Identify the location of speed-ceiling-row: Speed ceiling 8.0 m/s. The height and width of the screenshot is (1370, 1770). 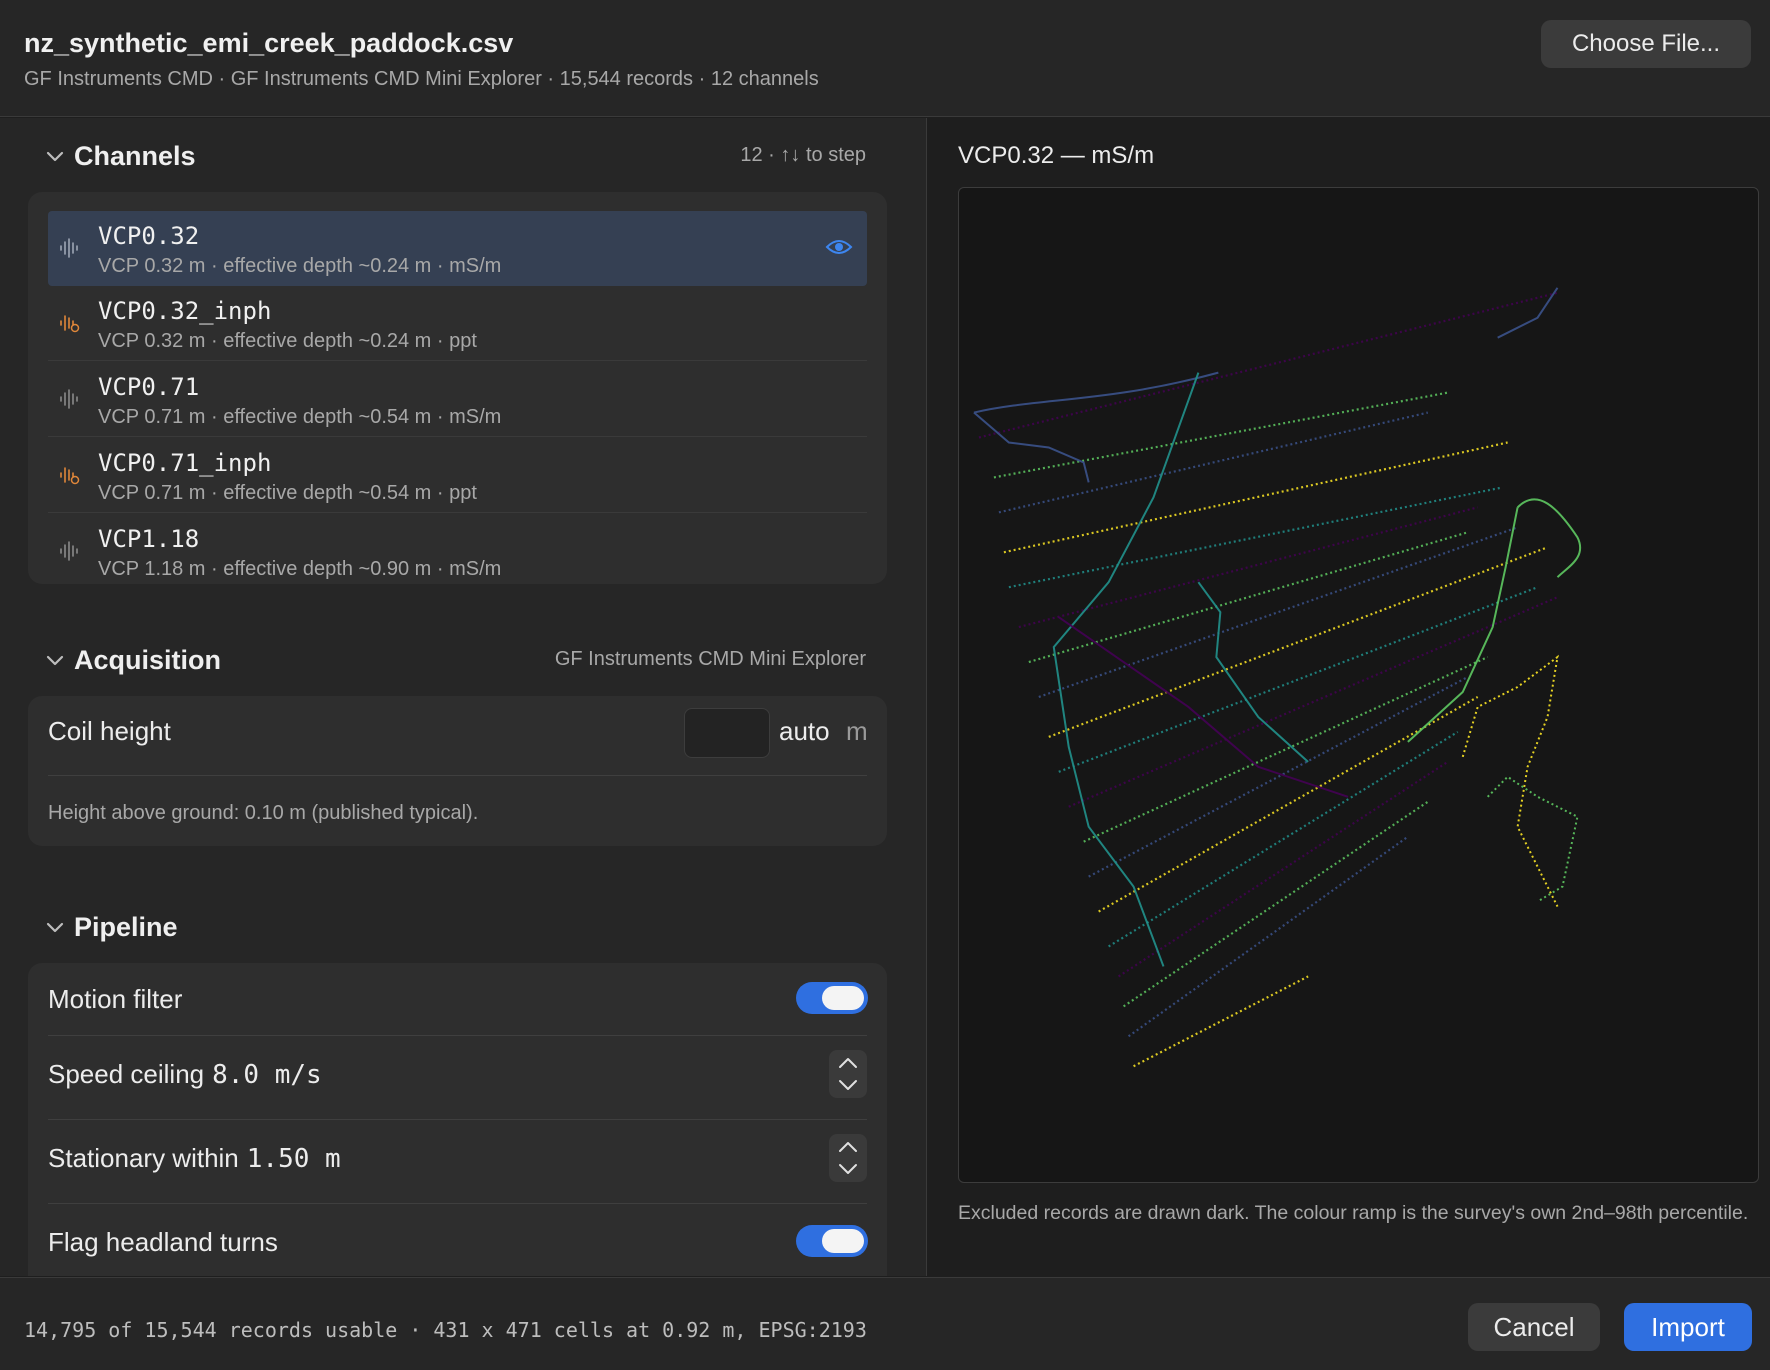
(185, 1074).